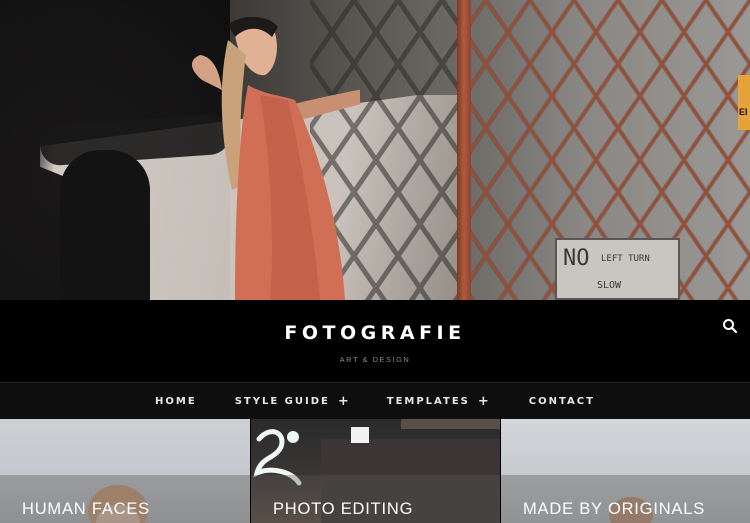  I want to click on main-navigation: HOME STYLE GUIDE + TEMPLATES + CONTACT, so click(375, 400).